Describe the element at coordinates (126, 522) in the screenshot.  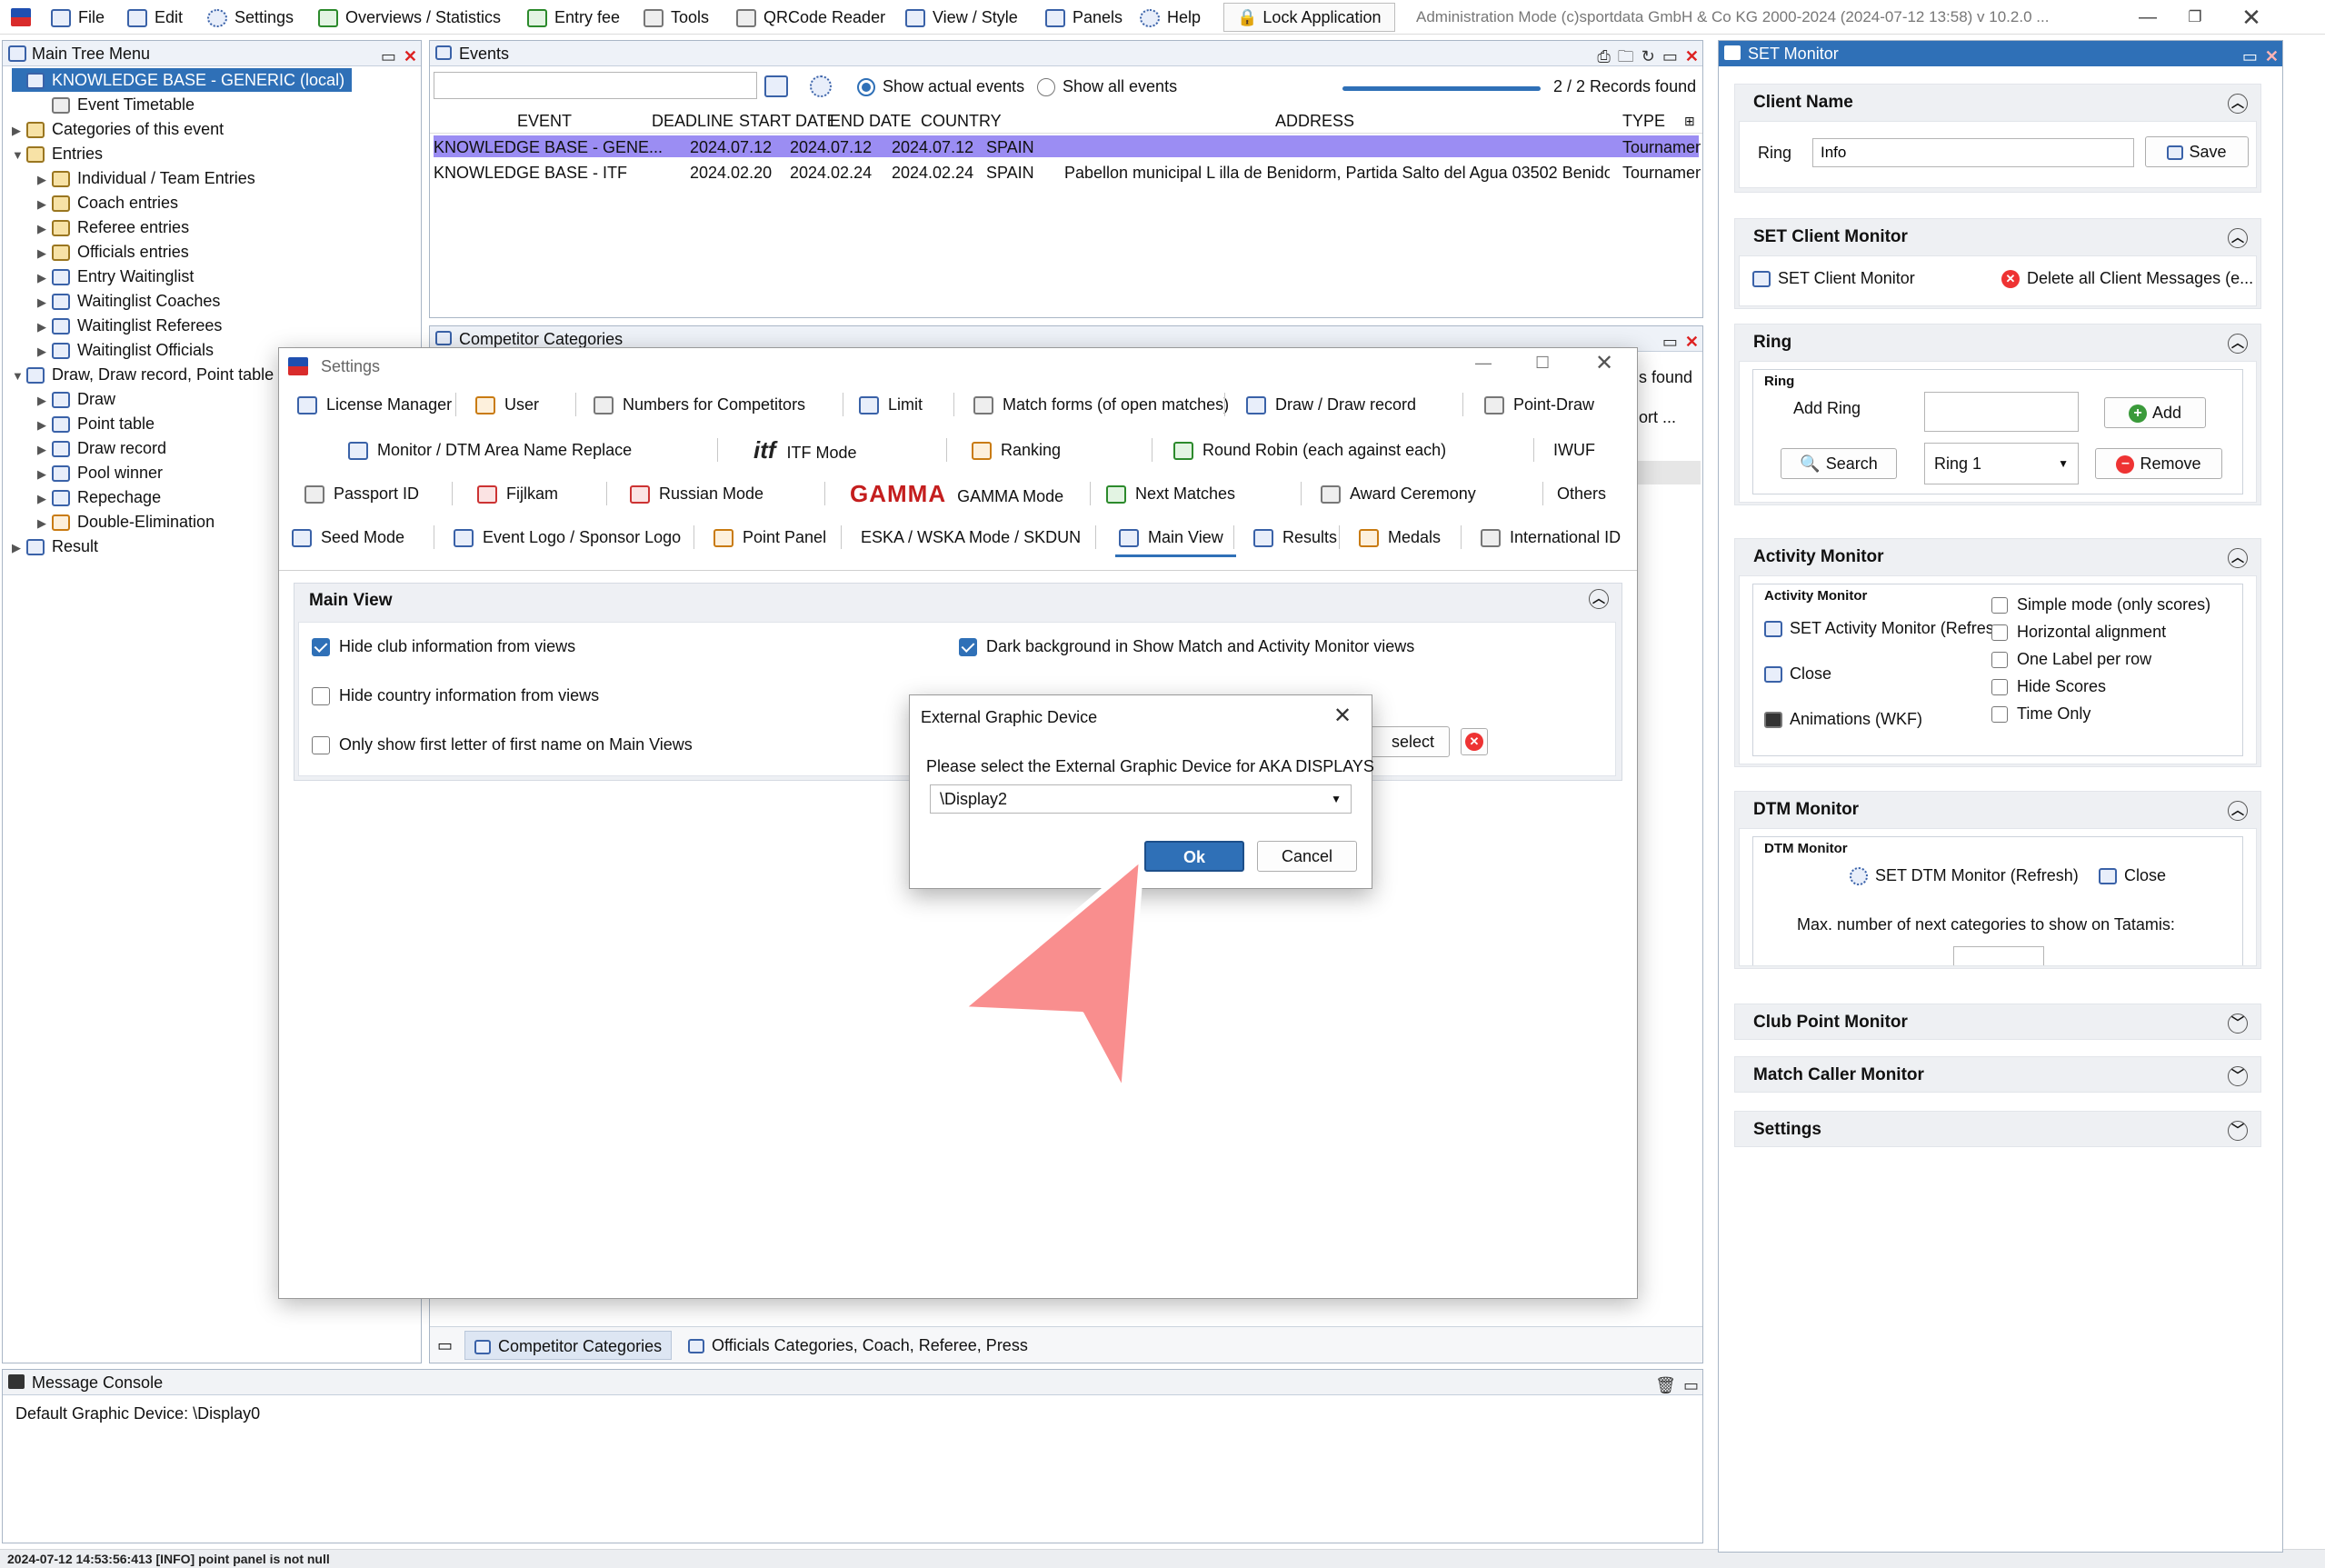
I see `tree-item: ▶ Double-Elimination` at that location.